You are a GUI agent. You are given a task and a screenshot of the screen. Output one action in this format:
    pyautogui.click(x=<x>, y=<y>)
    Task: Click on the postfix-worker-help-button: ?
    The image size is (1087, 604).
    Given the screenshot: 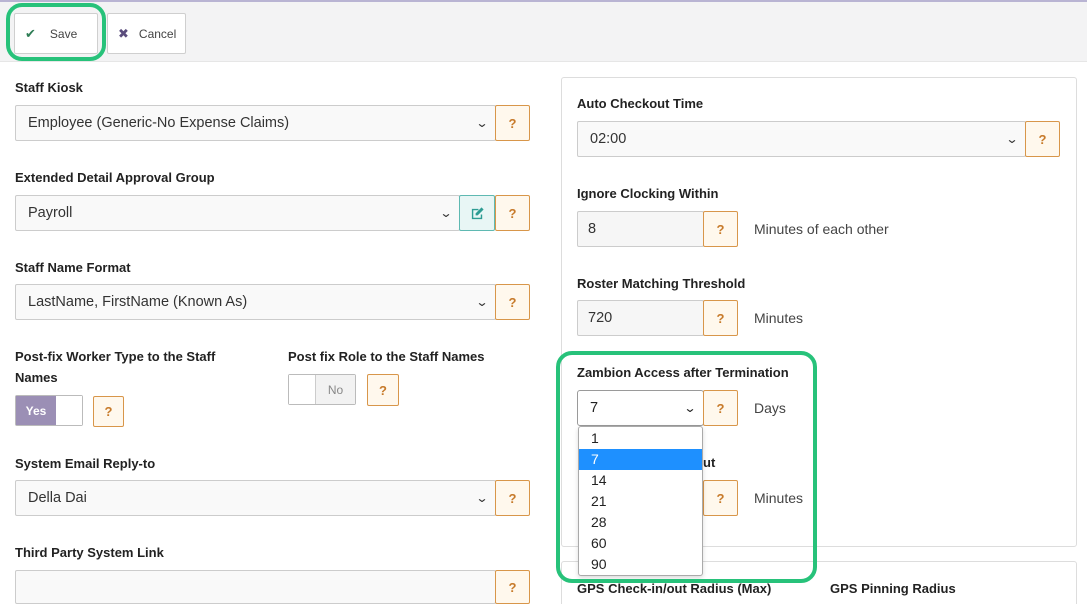 What is the action you would take?
    pyautogui.click(x=108, y=411)
    